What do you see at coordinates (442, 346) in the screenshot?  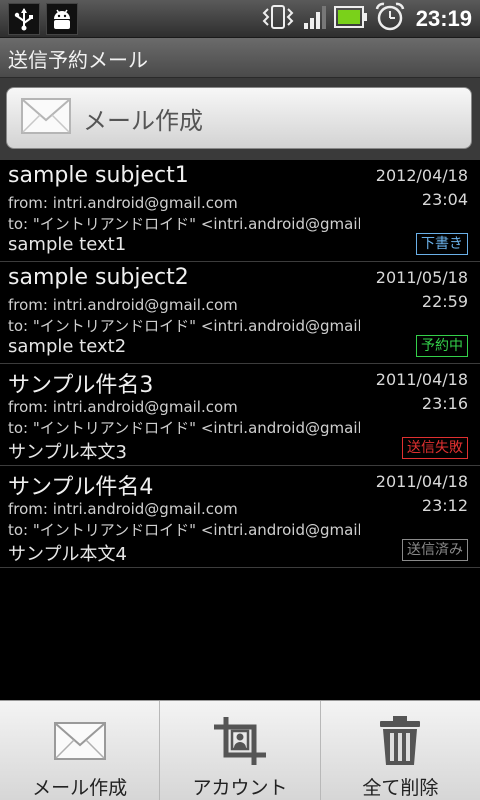 I see `status-badge: 予約中` at bounding box center [442, 346].